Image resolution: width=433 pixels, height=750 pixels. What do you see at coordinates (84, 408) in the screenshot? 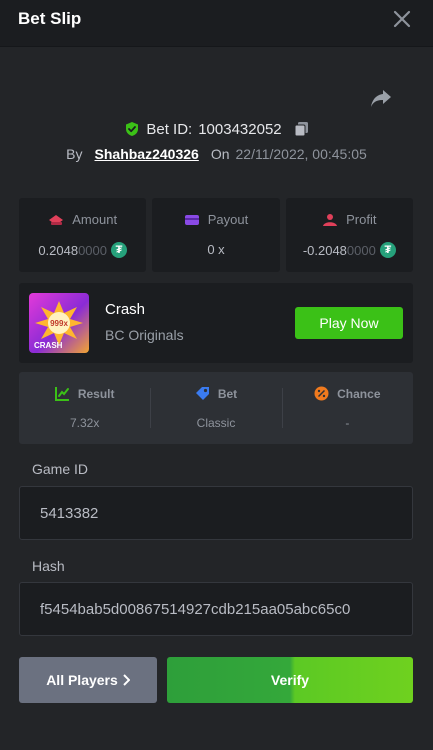
I see `result-cell: Result 7.32x` at bounding box center [84, 408].